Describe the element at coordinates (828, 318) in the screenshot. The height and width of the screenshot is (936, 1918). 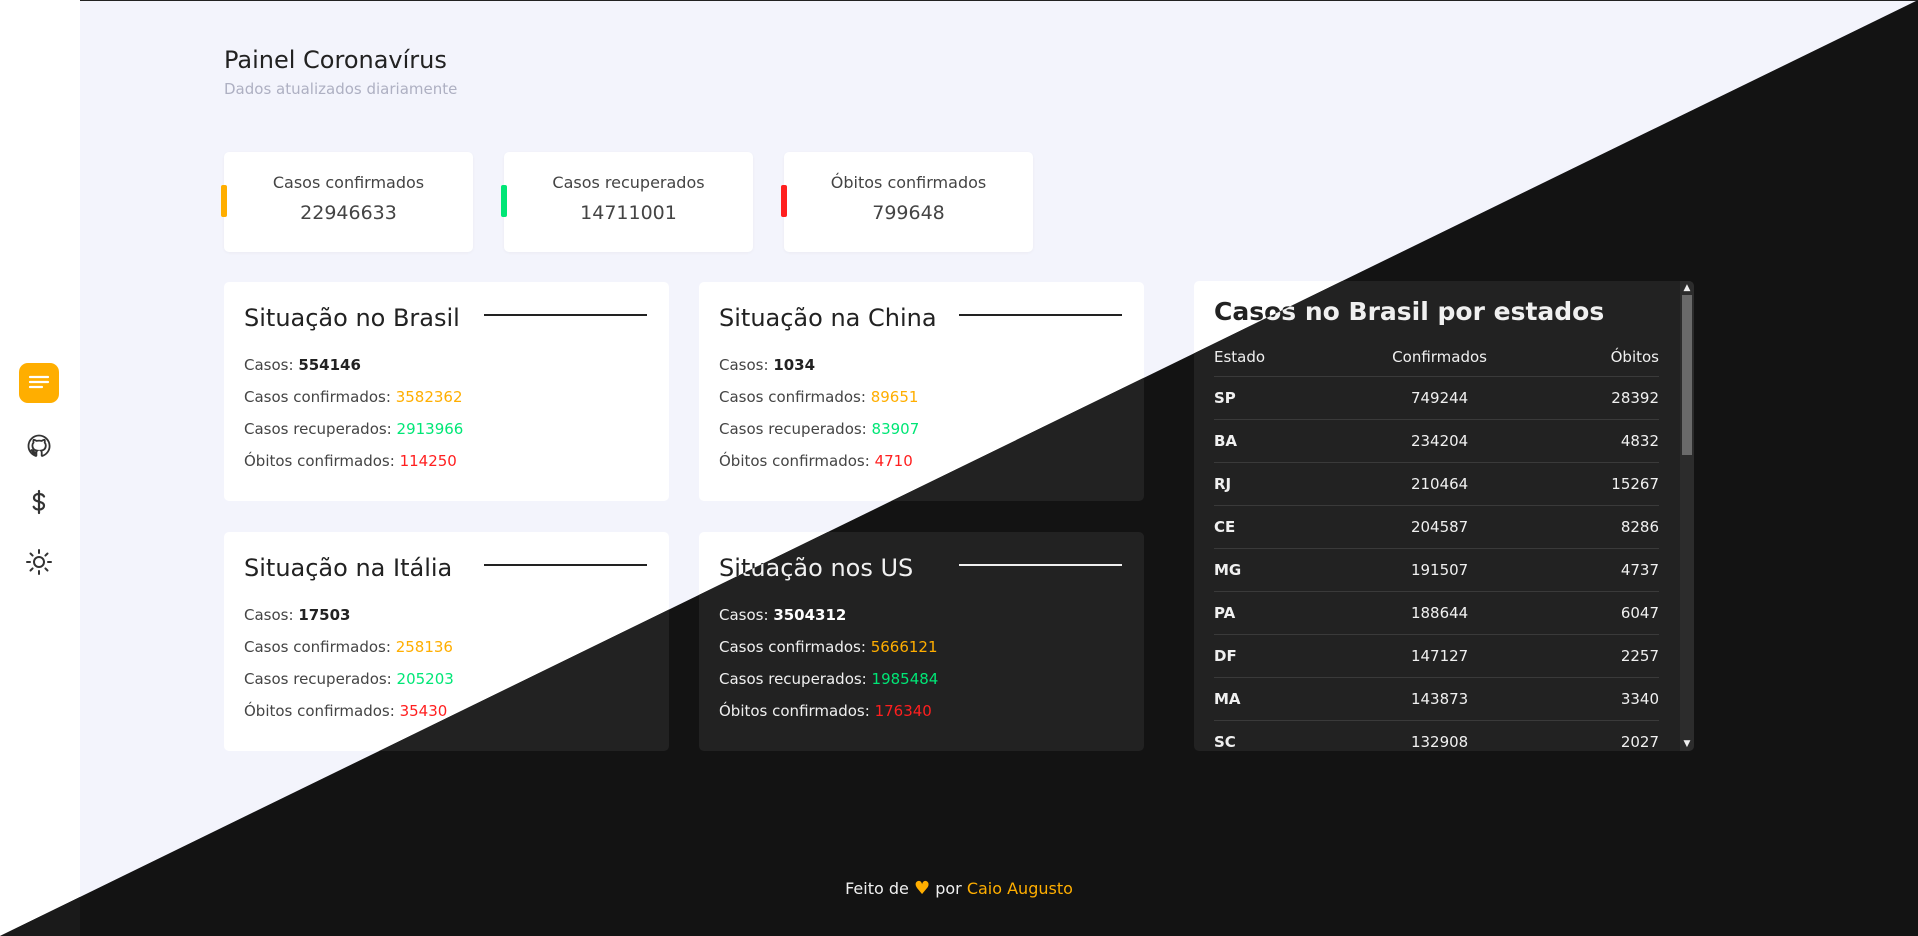
I see `country-card-title: Situação na China` at that location.